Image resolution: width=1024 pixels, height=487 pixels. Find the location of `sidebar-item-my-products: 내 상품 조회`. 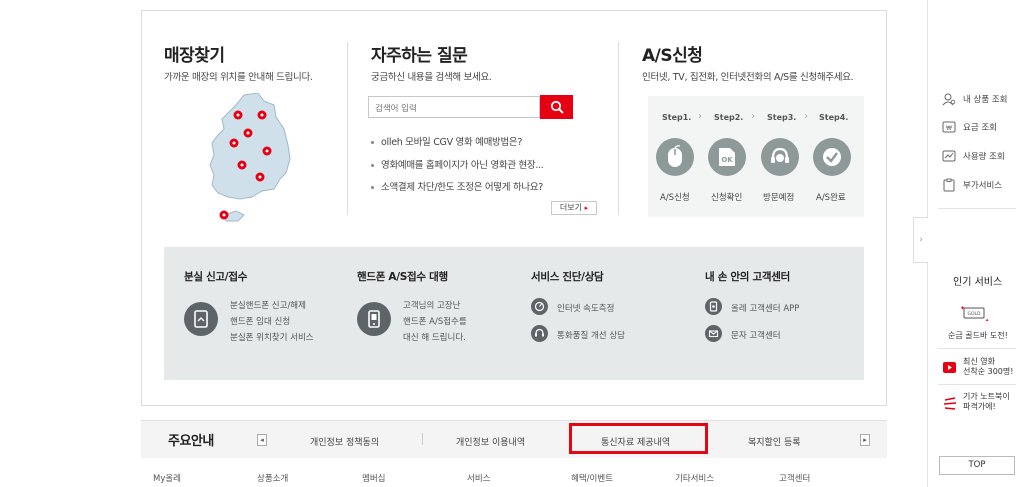

sidebar-item-my-products: 내 상품 조회 is located at coordinates (975, 99).